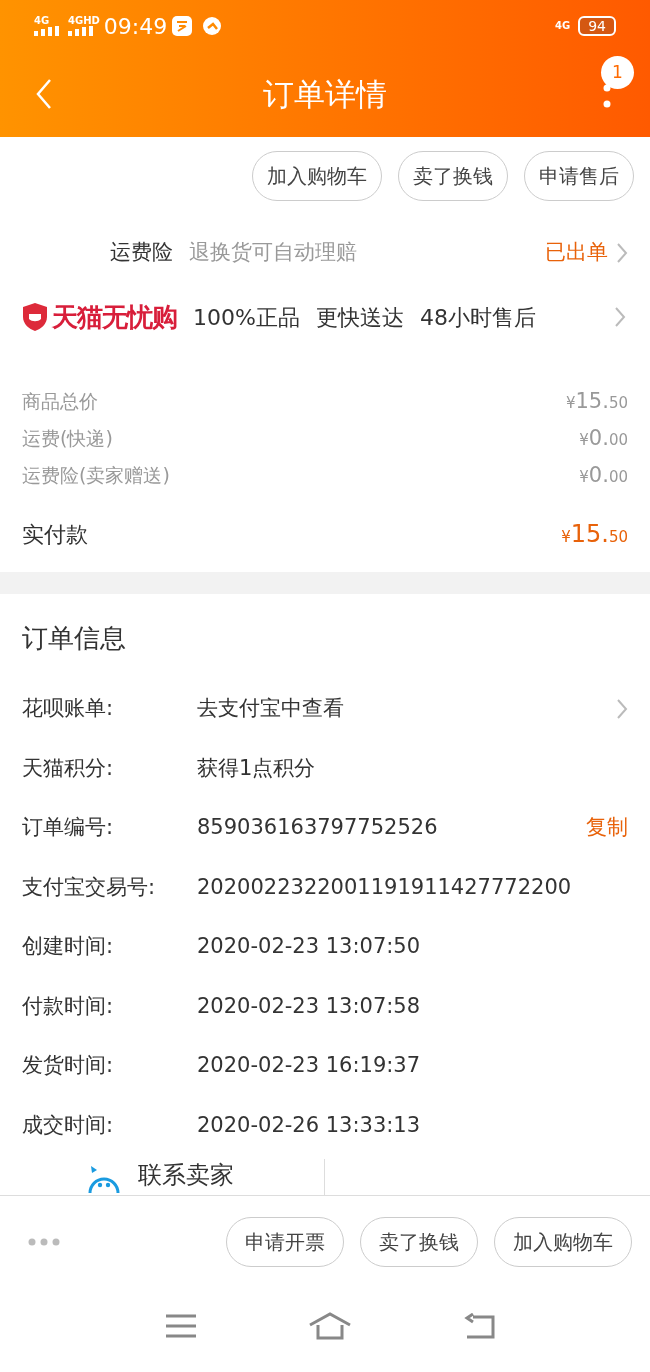 The height and width of the screenshot is (1372, 650). What do you see at coordinates (309, 1065) in the screenshot?
I see `info-value: 2020-02-23 16:19:37` at bounding box center [309, 1065].